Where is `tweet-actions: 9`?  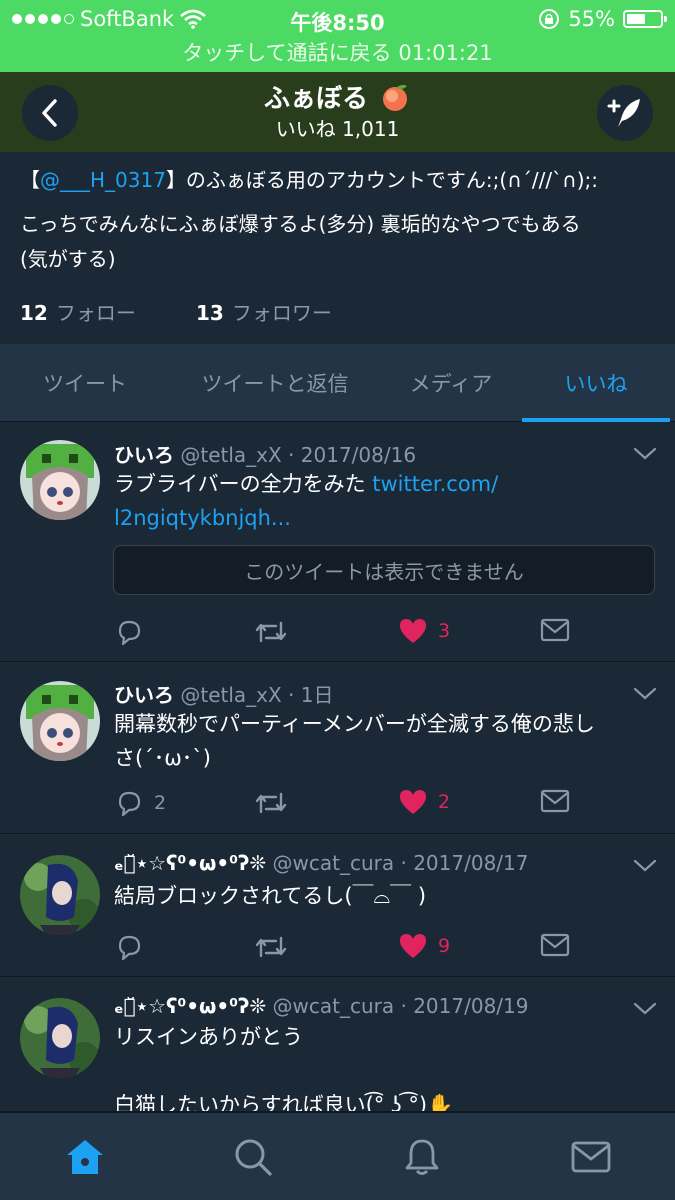 tweet-actions: 9 is located at coordinates (349, 947).